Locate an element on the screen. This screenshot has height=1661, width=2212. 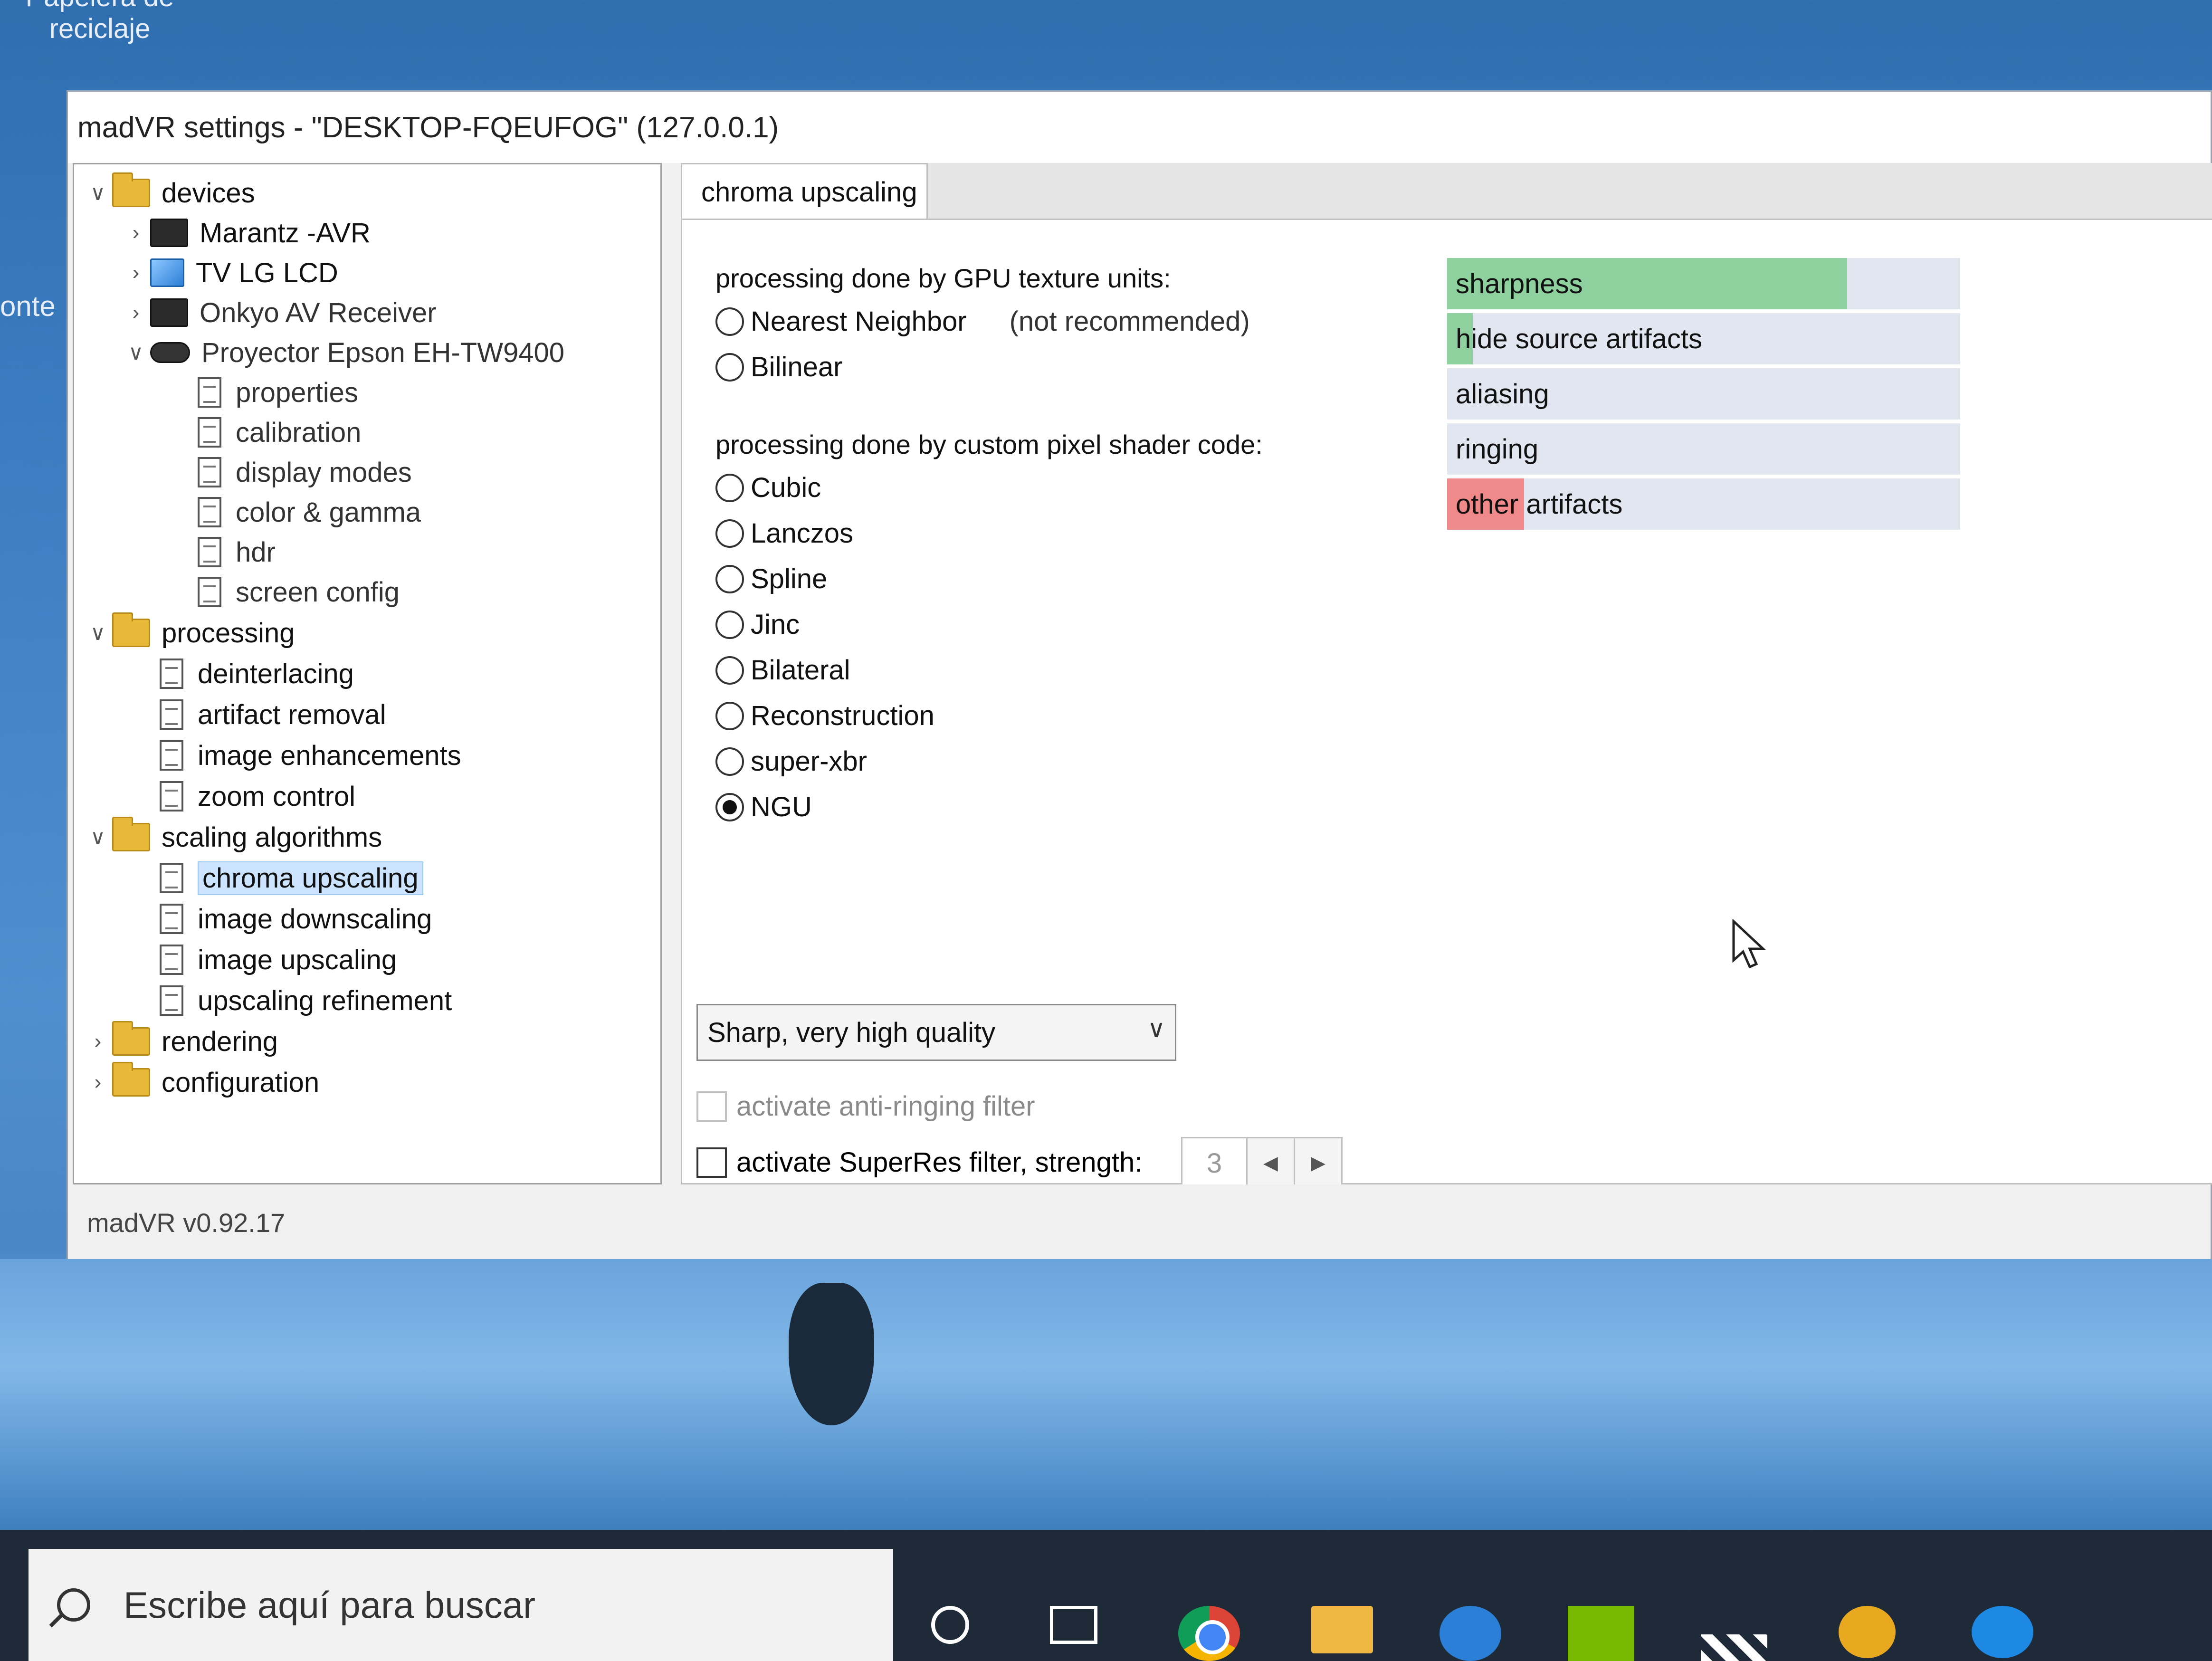
radio-ngu: NGU is located at coordinates (763, 807).